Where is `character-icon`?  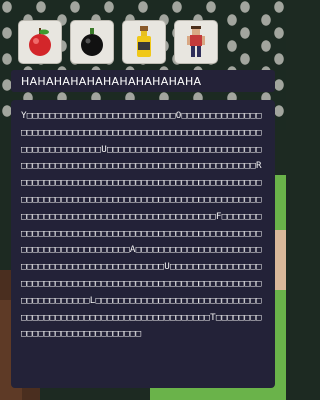 character-icon is located at coordinates (196, 41).